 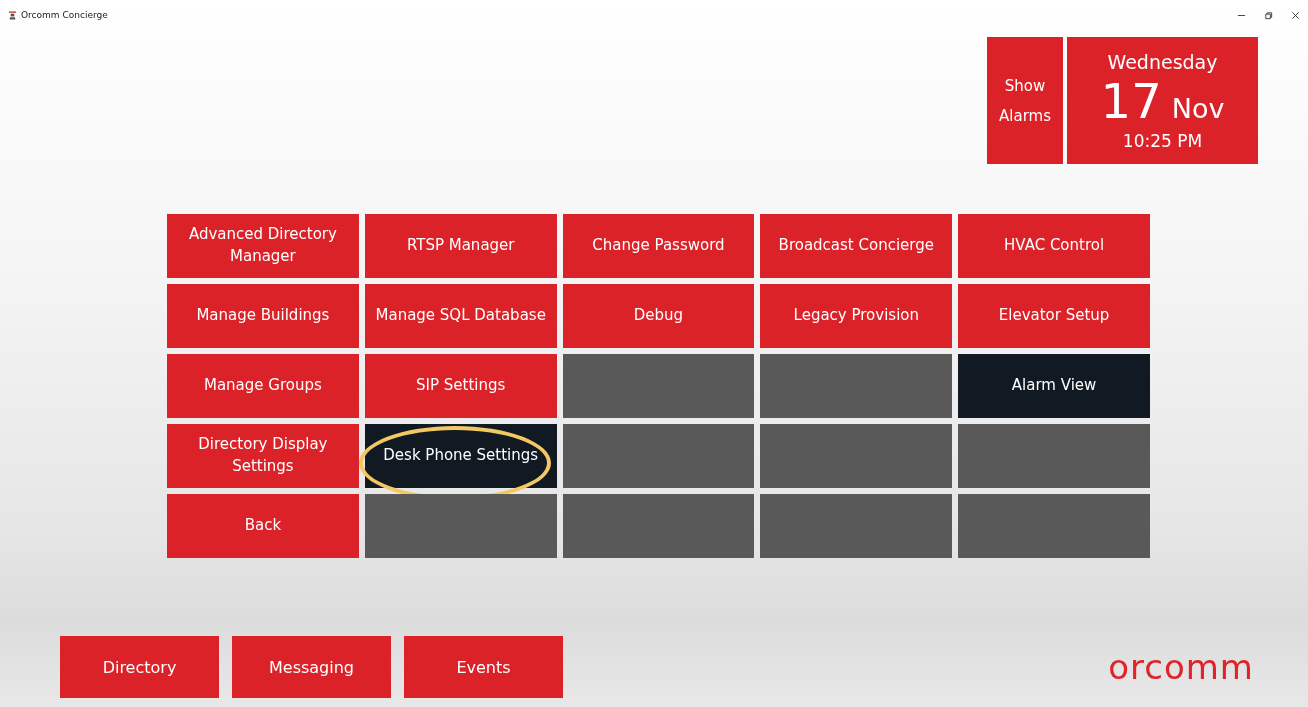 What do you see at coordinates (311, 667) in the screenshot?
I see `nav-button: Messaging` at bounding box center [311, 667].